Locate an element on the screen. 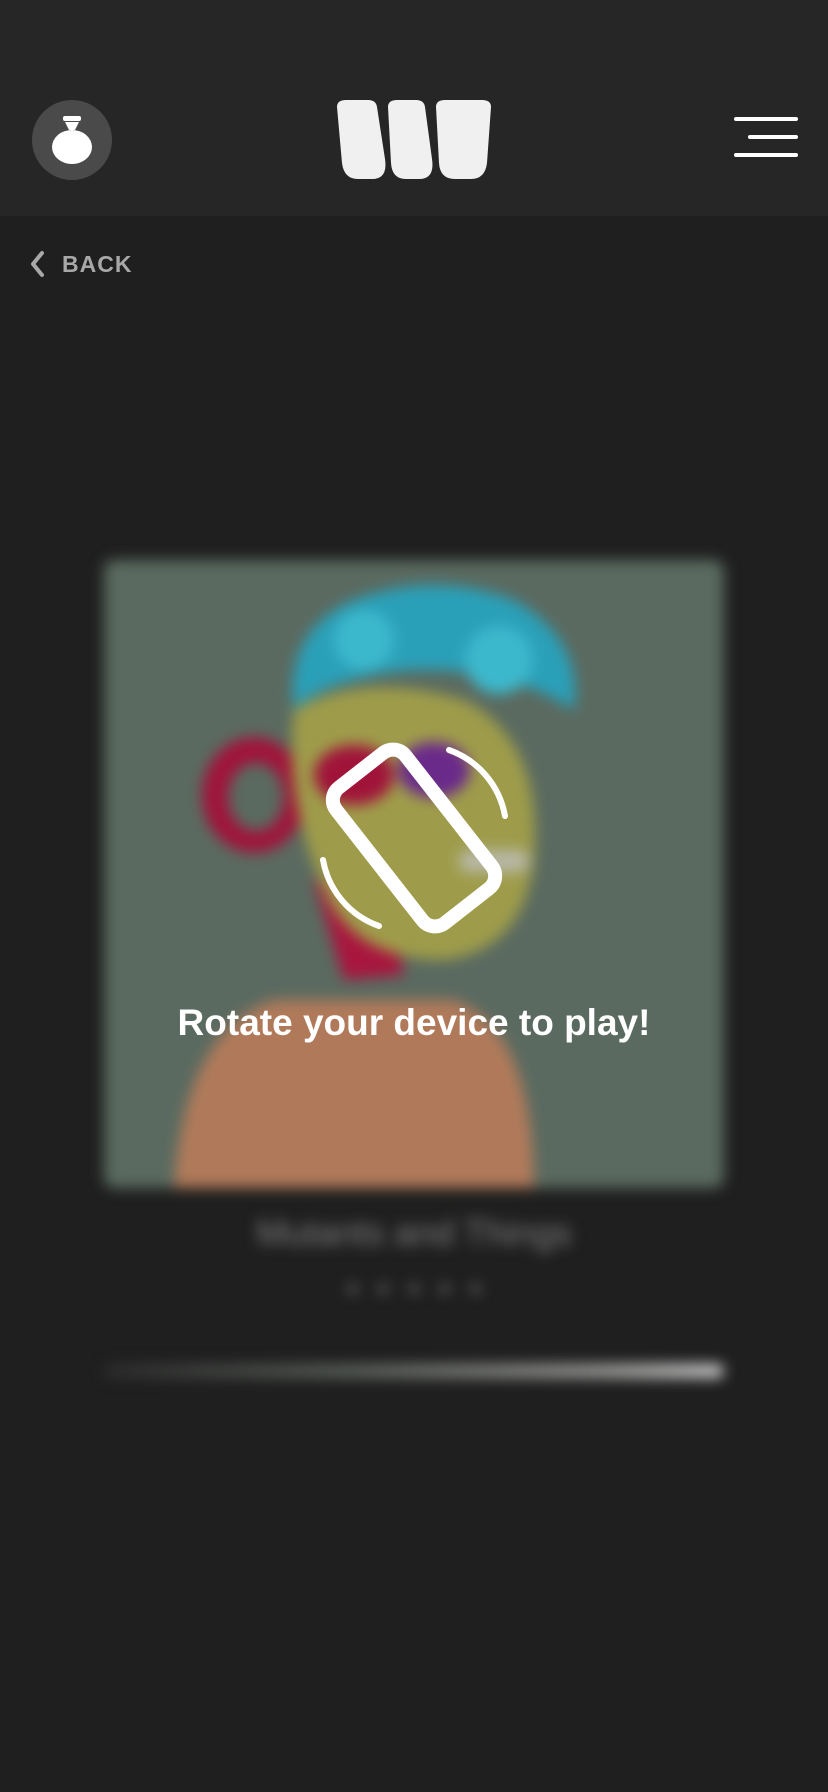 The image size is (828, 1792). brand-logo is located at coordinates (414, 140).